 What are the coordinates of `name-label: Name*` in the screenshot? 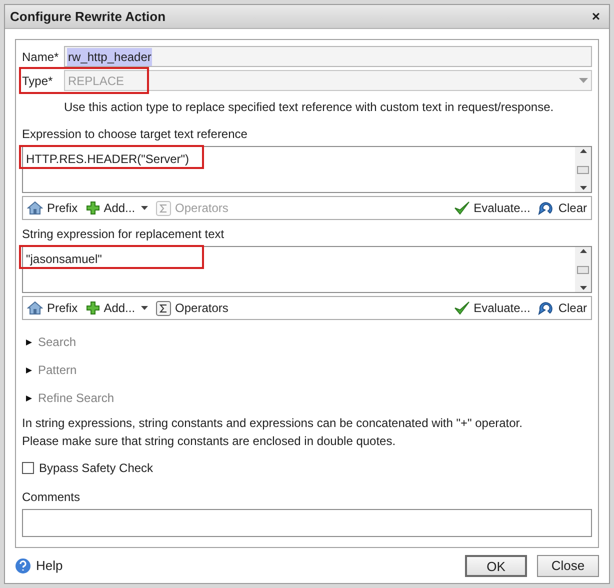 It's located at (41, 57).